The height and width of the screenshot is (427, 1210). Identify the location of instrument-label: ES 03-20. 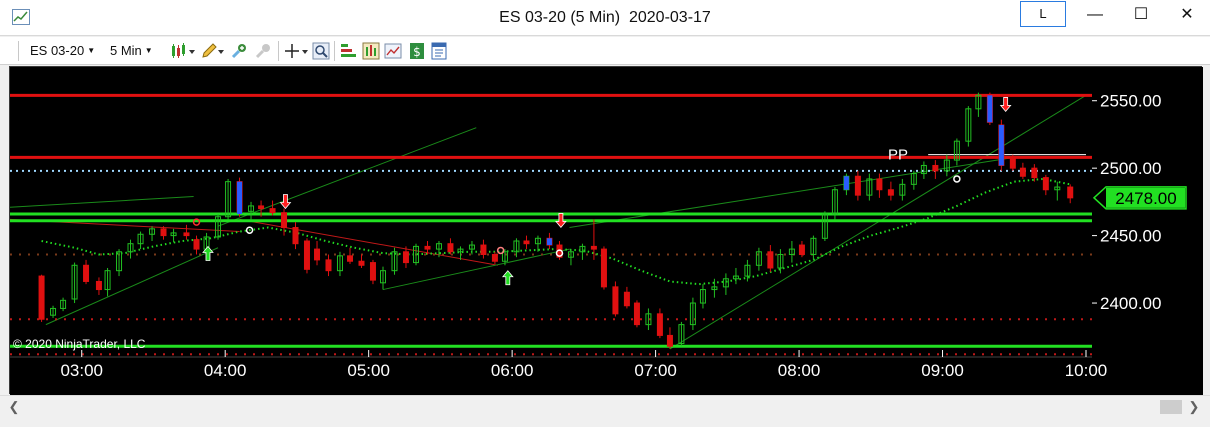
(57, 50).